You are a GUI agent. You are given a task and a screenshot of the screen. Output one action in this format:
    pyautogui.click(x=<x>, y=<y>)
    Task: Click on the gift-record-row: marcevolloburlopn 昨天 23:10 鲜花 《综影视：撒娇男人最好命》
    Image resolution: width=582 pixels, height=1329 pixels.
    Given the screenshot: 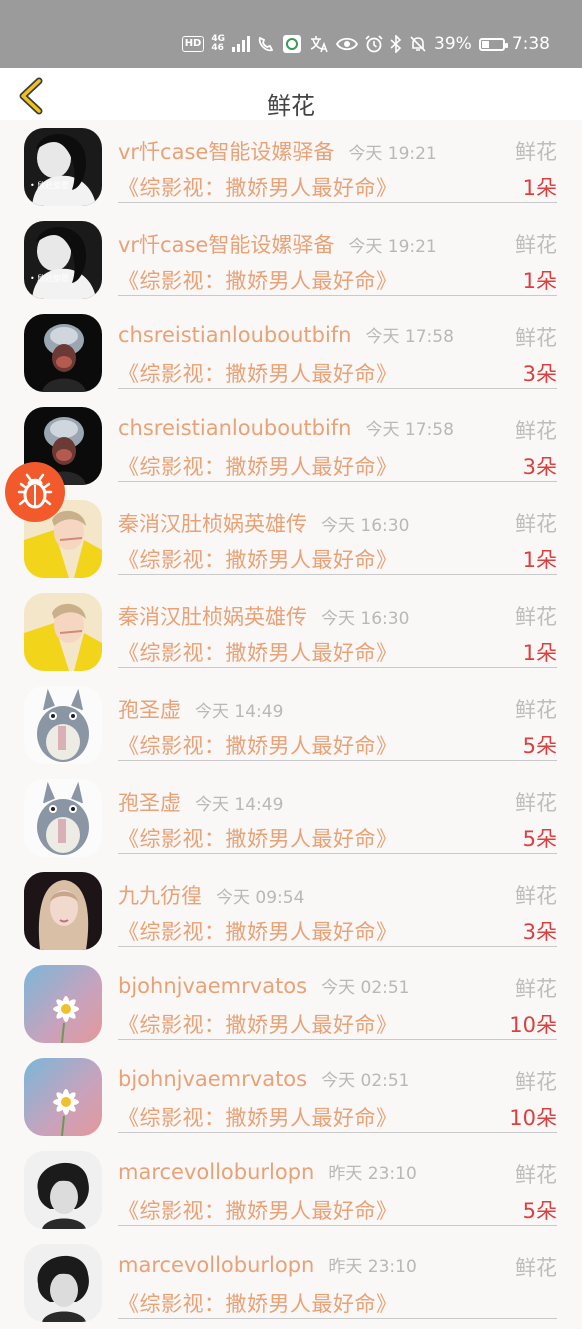 What is the action you would take?
    pyautogui.click(x=291, y=1282)
    